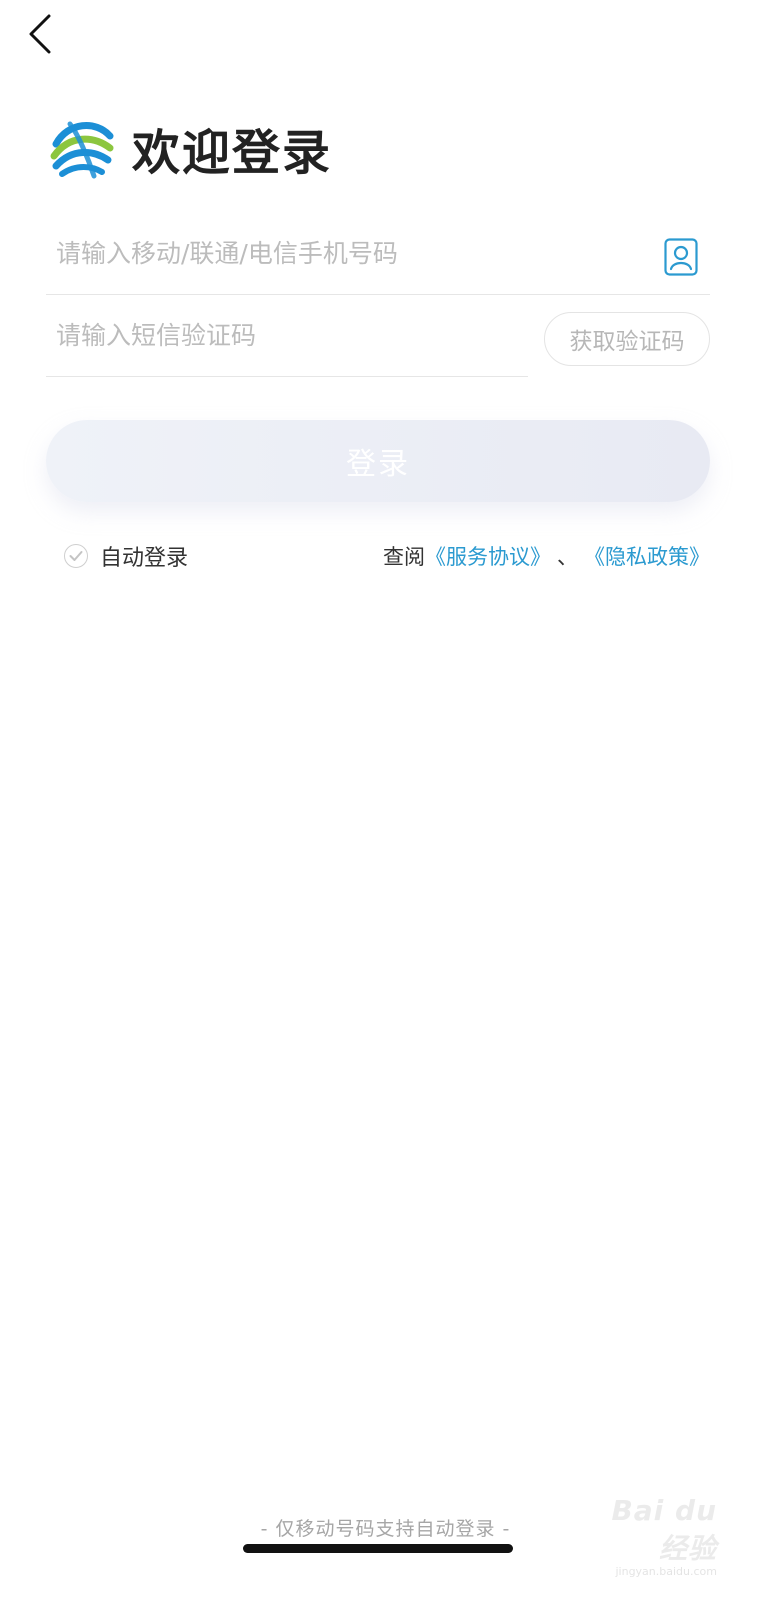 The image size is (771, 1600). I want to click on phone-input, so click(378, 253).